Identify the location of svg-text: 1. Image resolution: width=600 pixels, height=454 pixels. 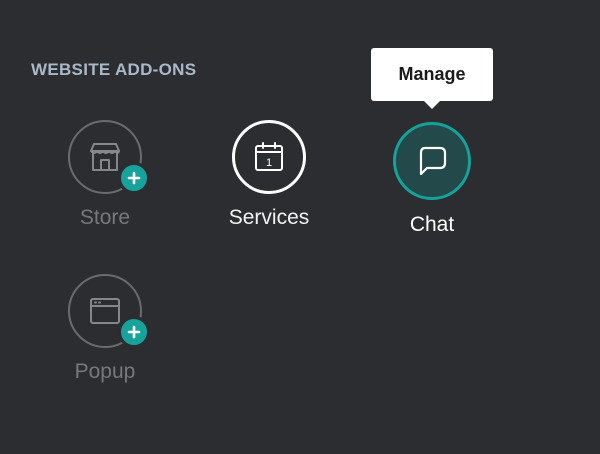
(269, 163).